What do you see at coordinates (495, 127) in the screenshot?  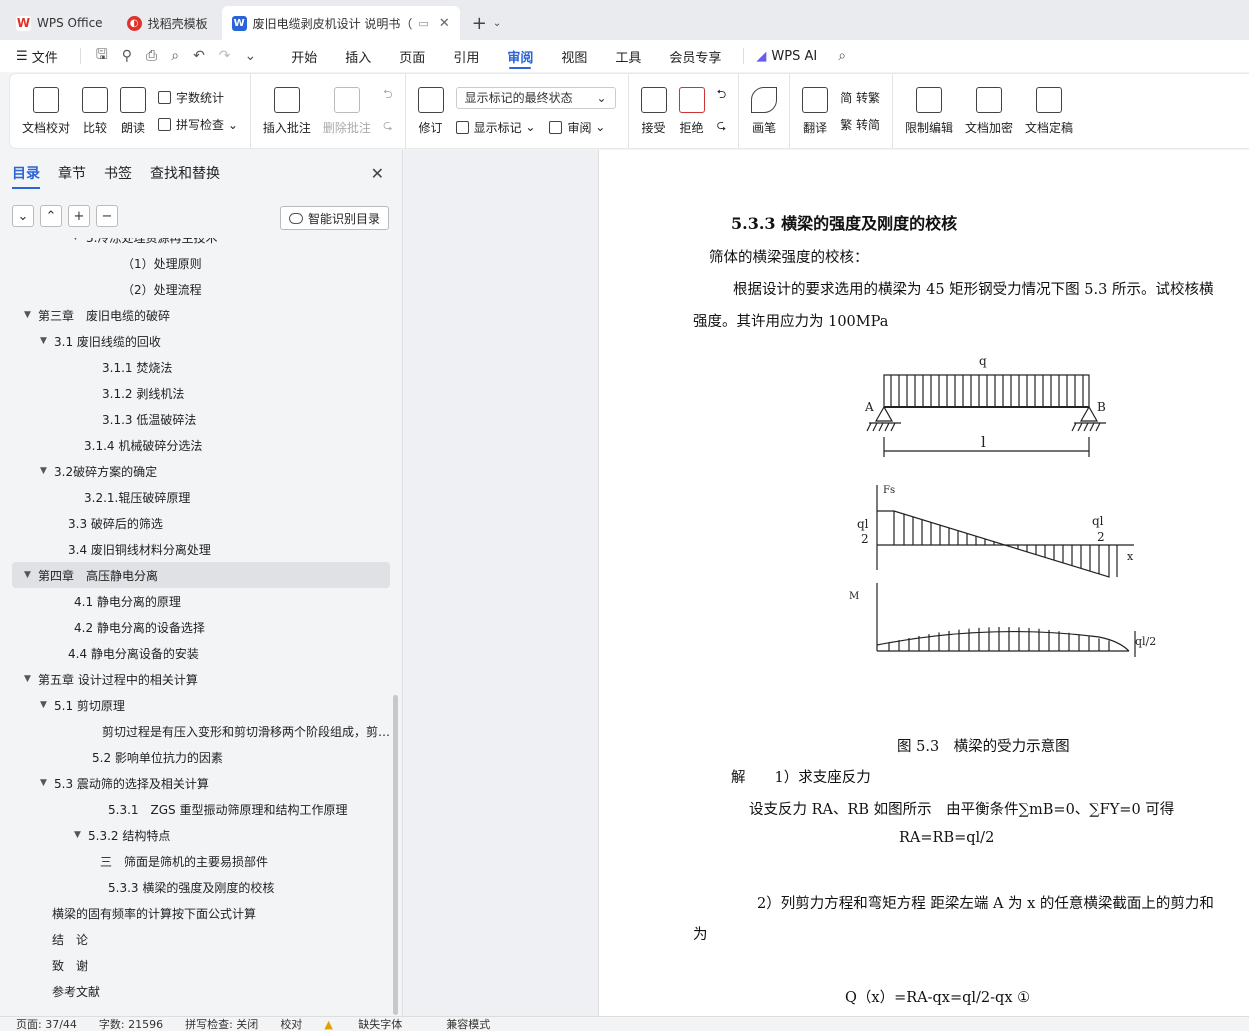 I see `show-markup-button: 显示标记 ⌄` at bounding box center [495, 127].